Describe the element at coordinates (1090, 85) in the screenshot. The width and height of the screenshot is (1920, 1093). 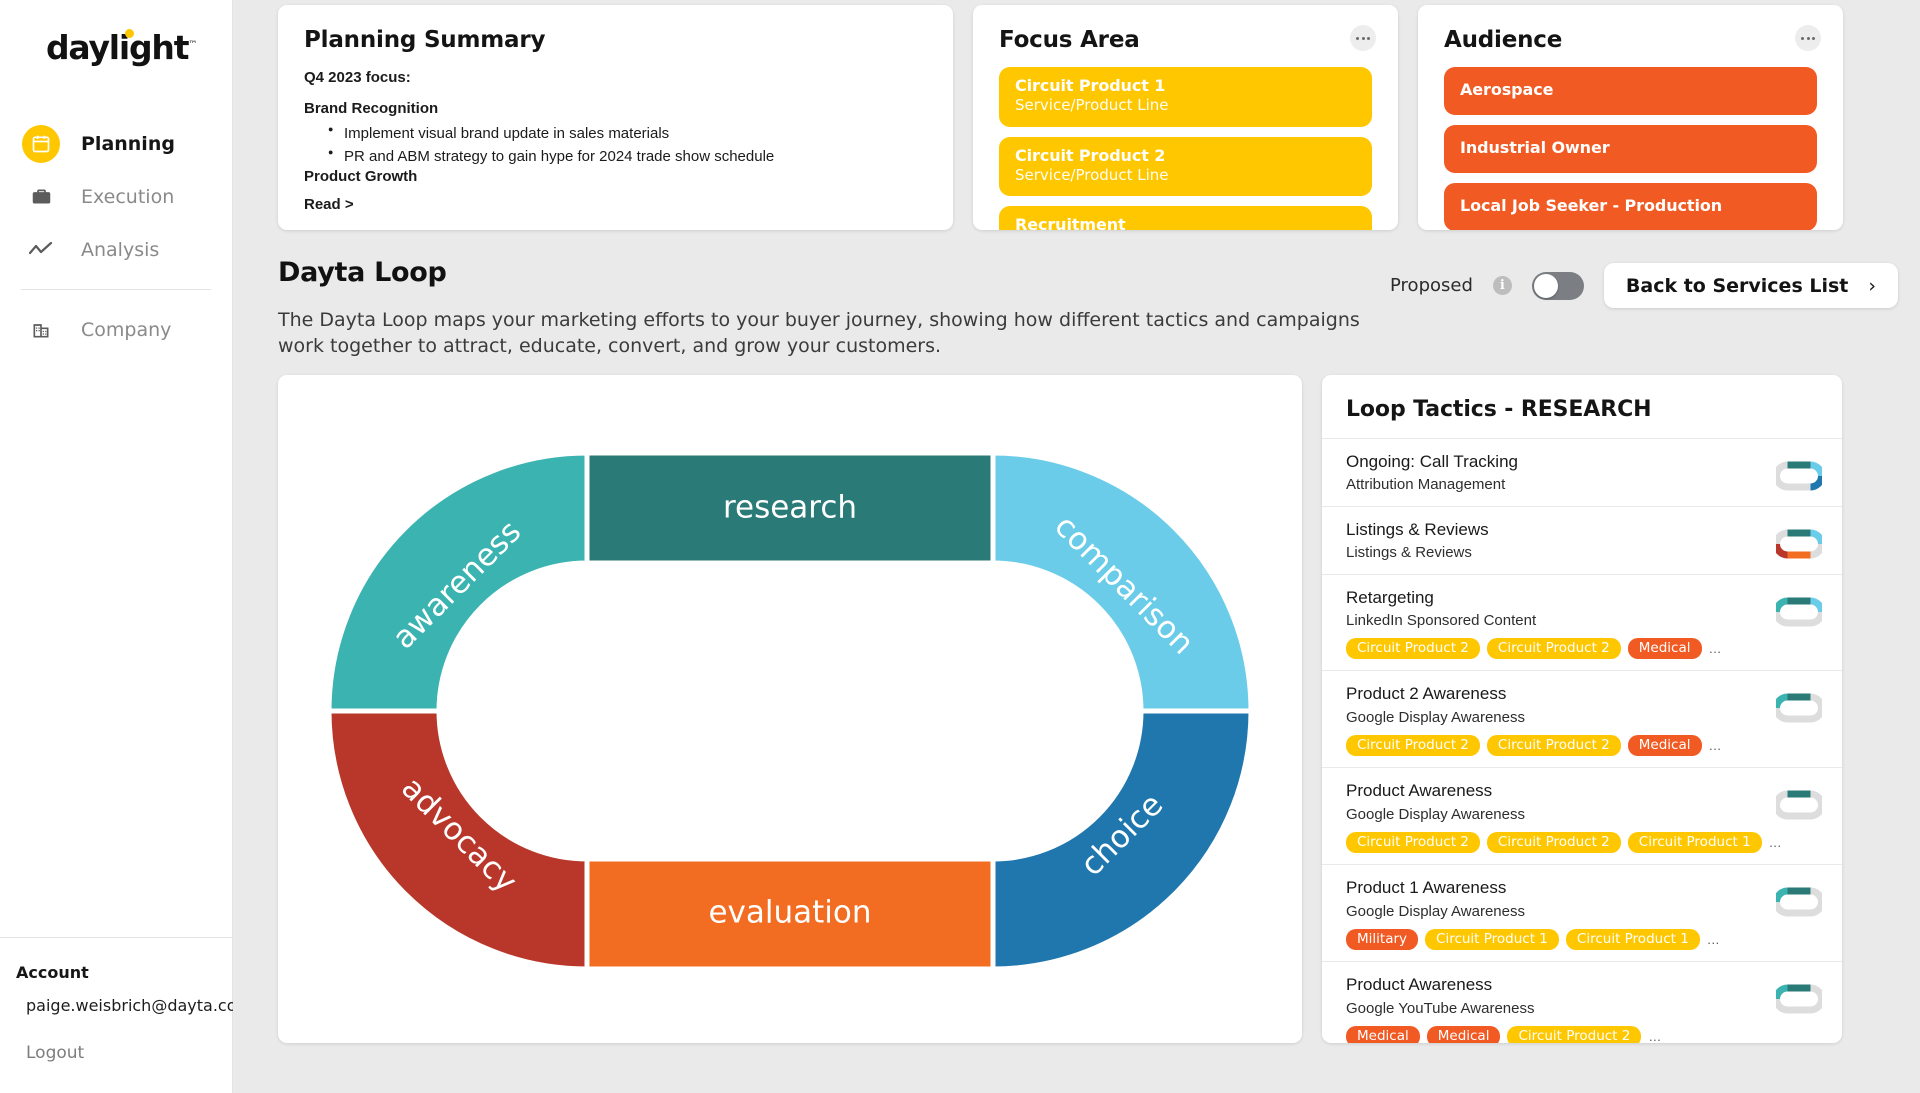
I see `focus-item-name: Circuit Product 1` at that location.